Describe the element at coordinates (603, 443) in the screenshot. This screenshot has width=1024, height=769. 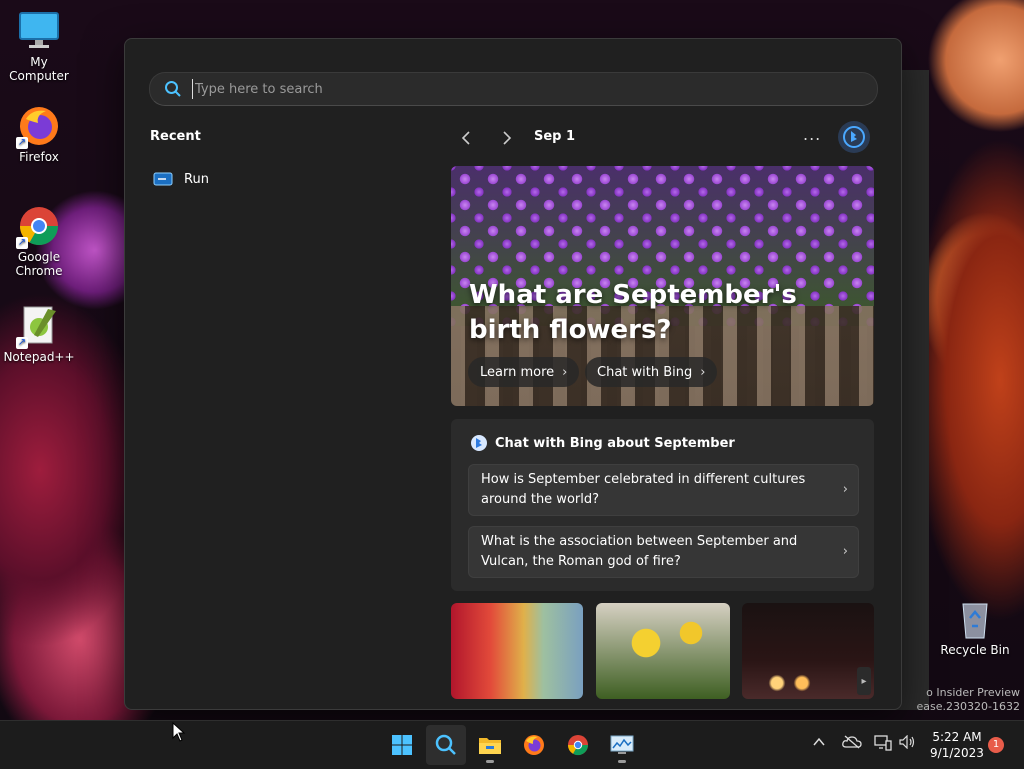
I see `chat-card-heading: Chat with Bing about September` at that location.